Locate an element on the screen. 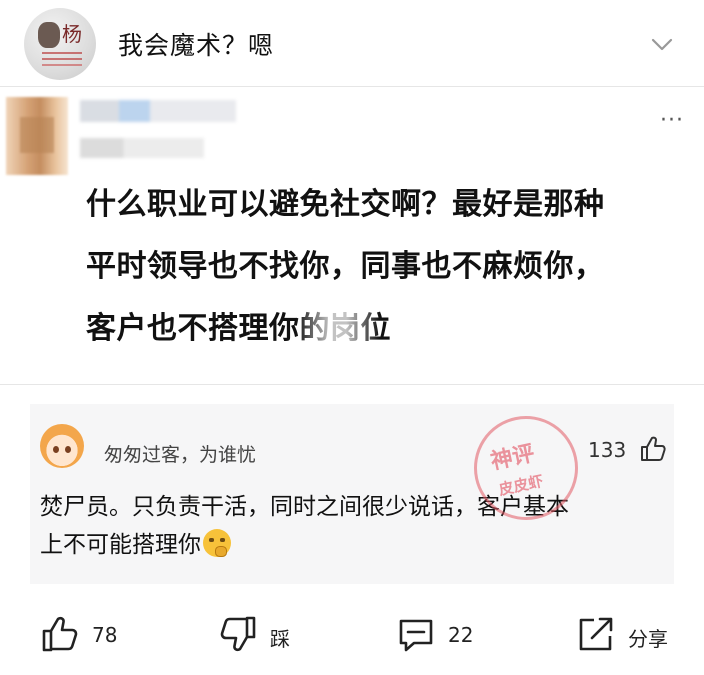 The image size is (704, 675). comment-like-count: 133 is located at coordinates (607, 450).